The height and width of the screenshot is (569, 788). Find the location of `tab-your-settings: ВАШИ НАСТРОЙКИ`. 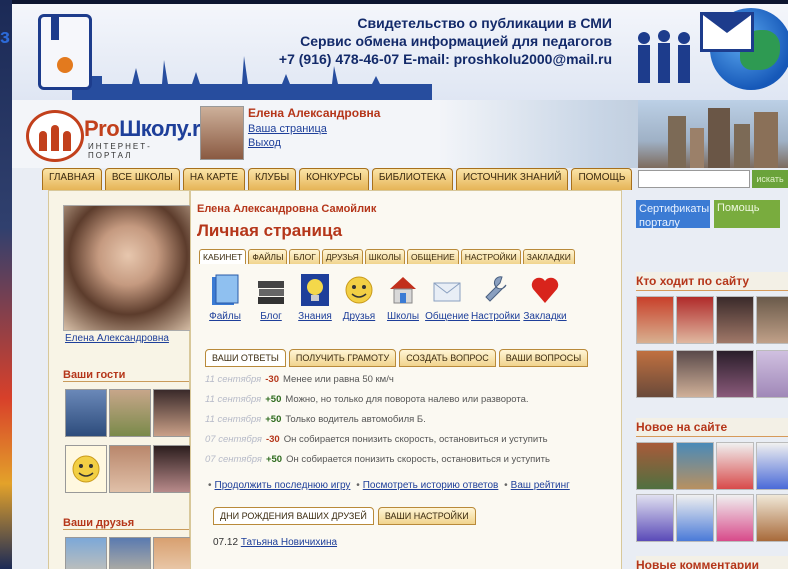

tab-your-settings: ВАШИ НАСТРОЙКИ is located at coordinates (426, 516).